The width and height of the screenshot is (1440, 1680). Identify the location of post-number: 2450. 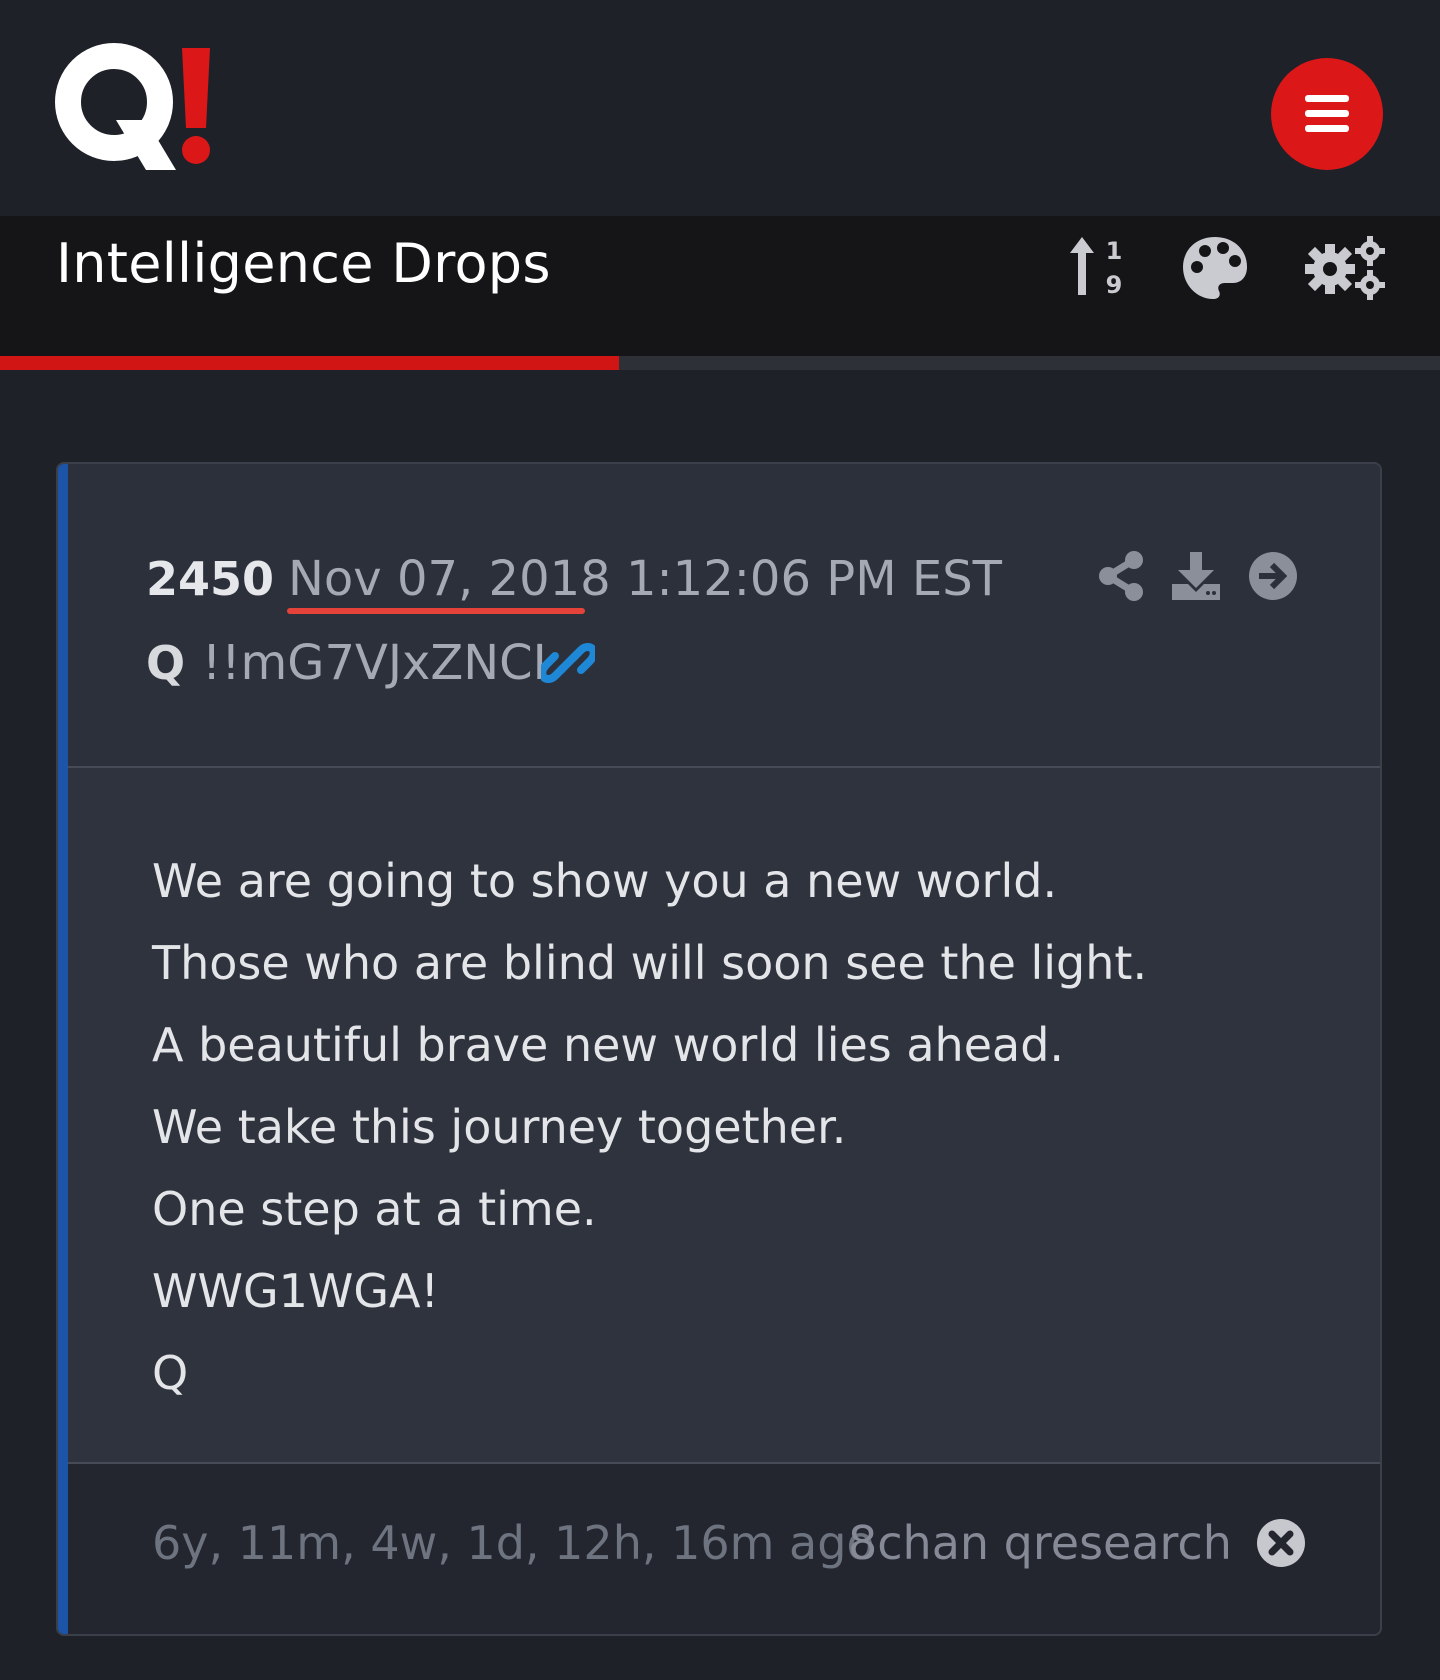
(210, 579).